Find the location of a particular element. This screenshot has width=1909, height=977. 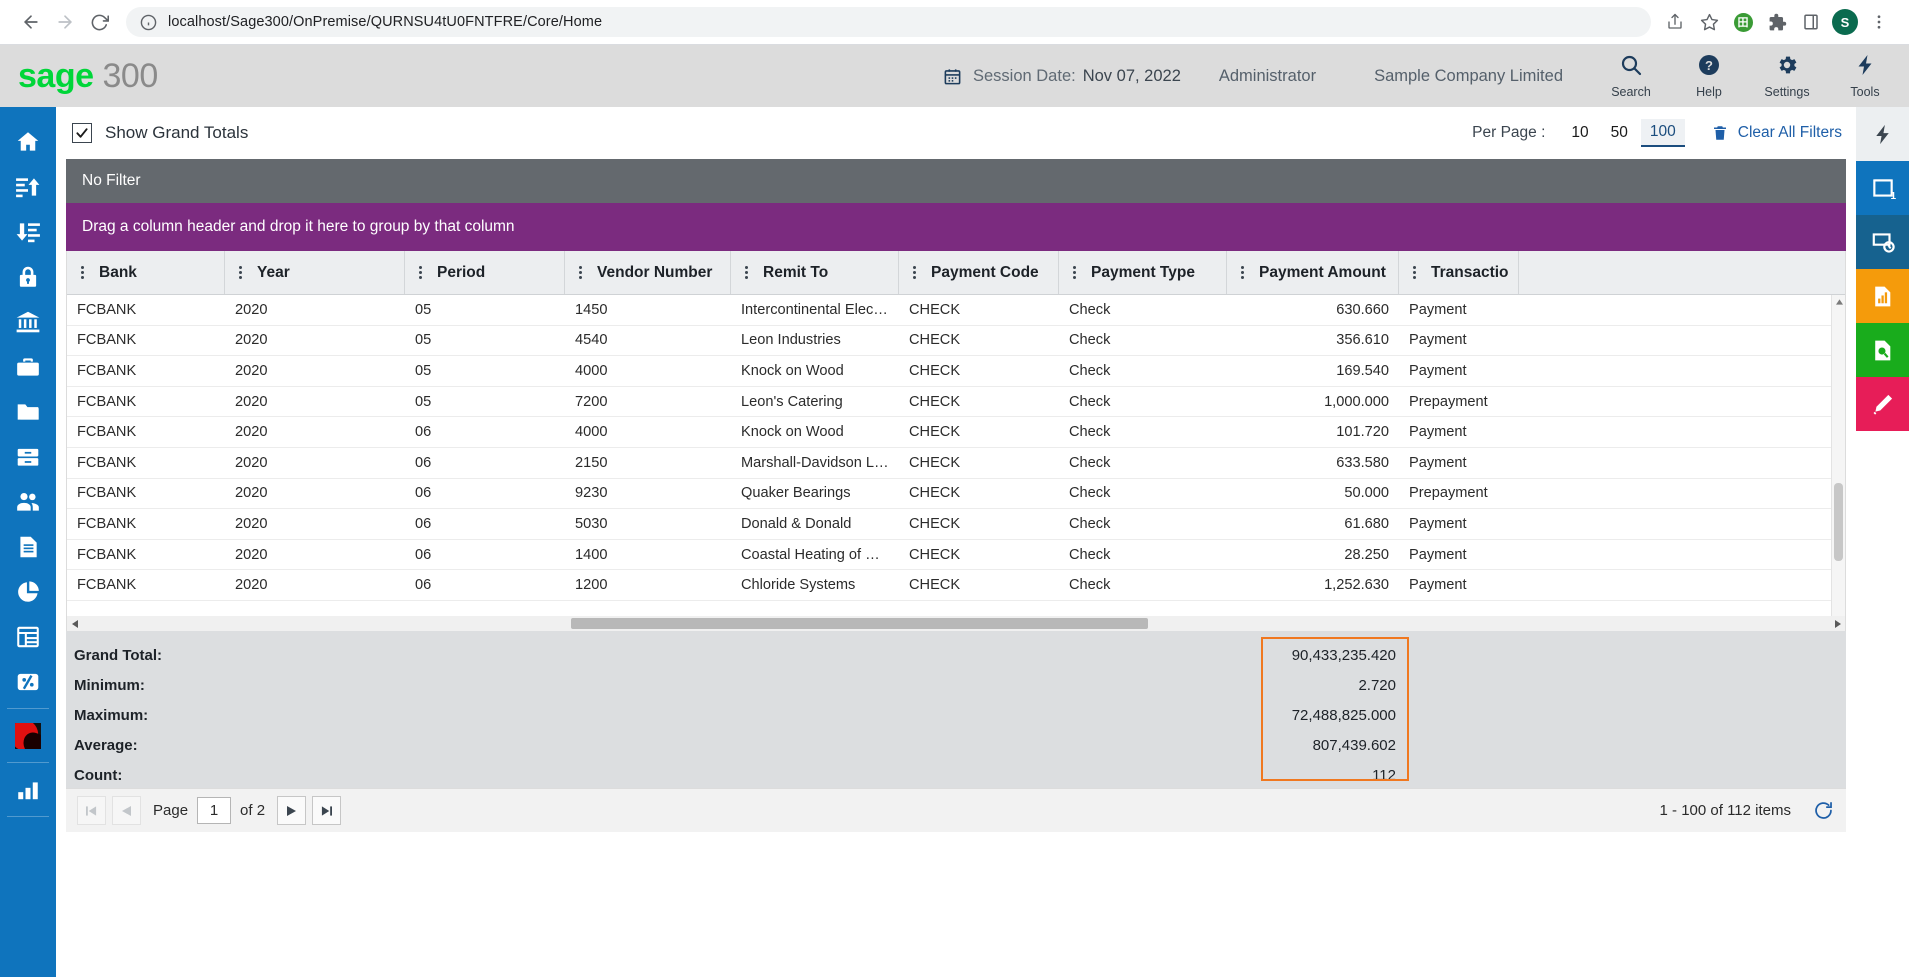

table-cell-vendor: 9230 is located at coordinates (591, 493).